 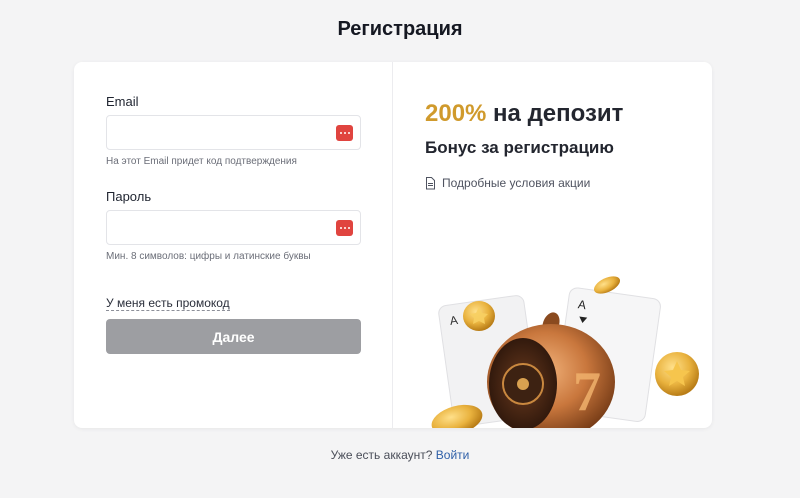 What do you see at coordinates (555, 113) in the screenshot?
I see `bonus-headline-text: на депозит` at bounding box center [555, 113].